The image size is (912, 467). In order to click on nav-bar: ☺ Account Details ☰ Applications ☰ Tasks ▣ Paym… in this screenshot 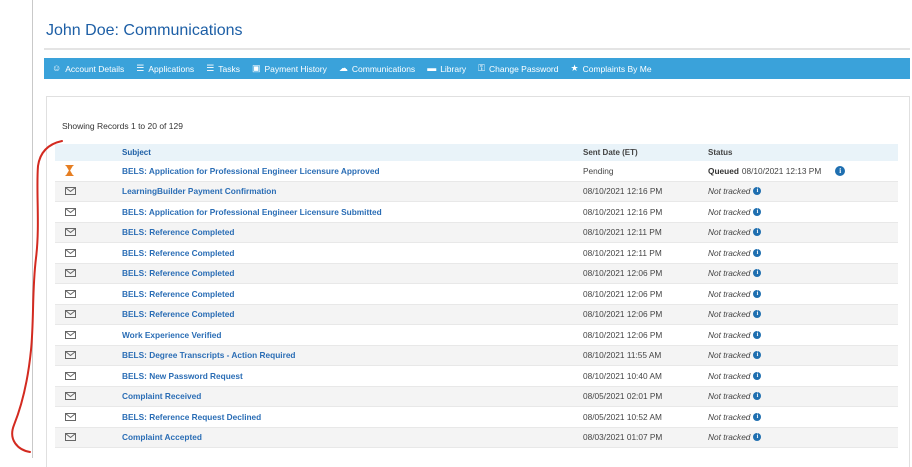, I will do `click(477, 68)`.